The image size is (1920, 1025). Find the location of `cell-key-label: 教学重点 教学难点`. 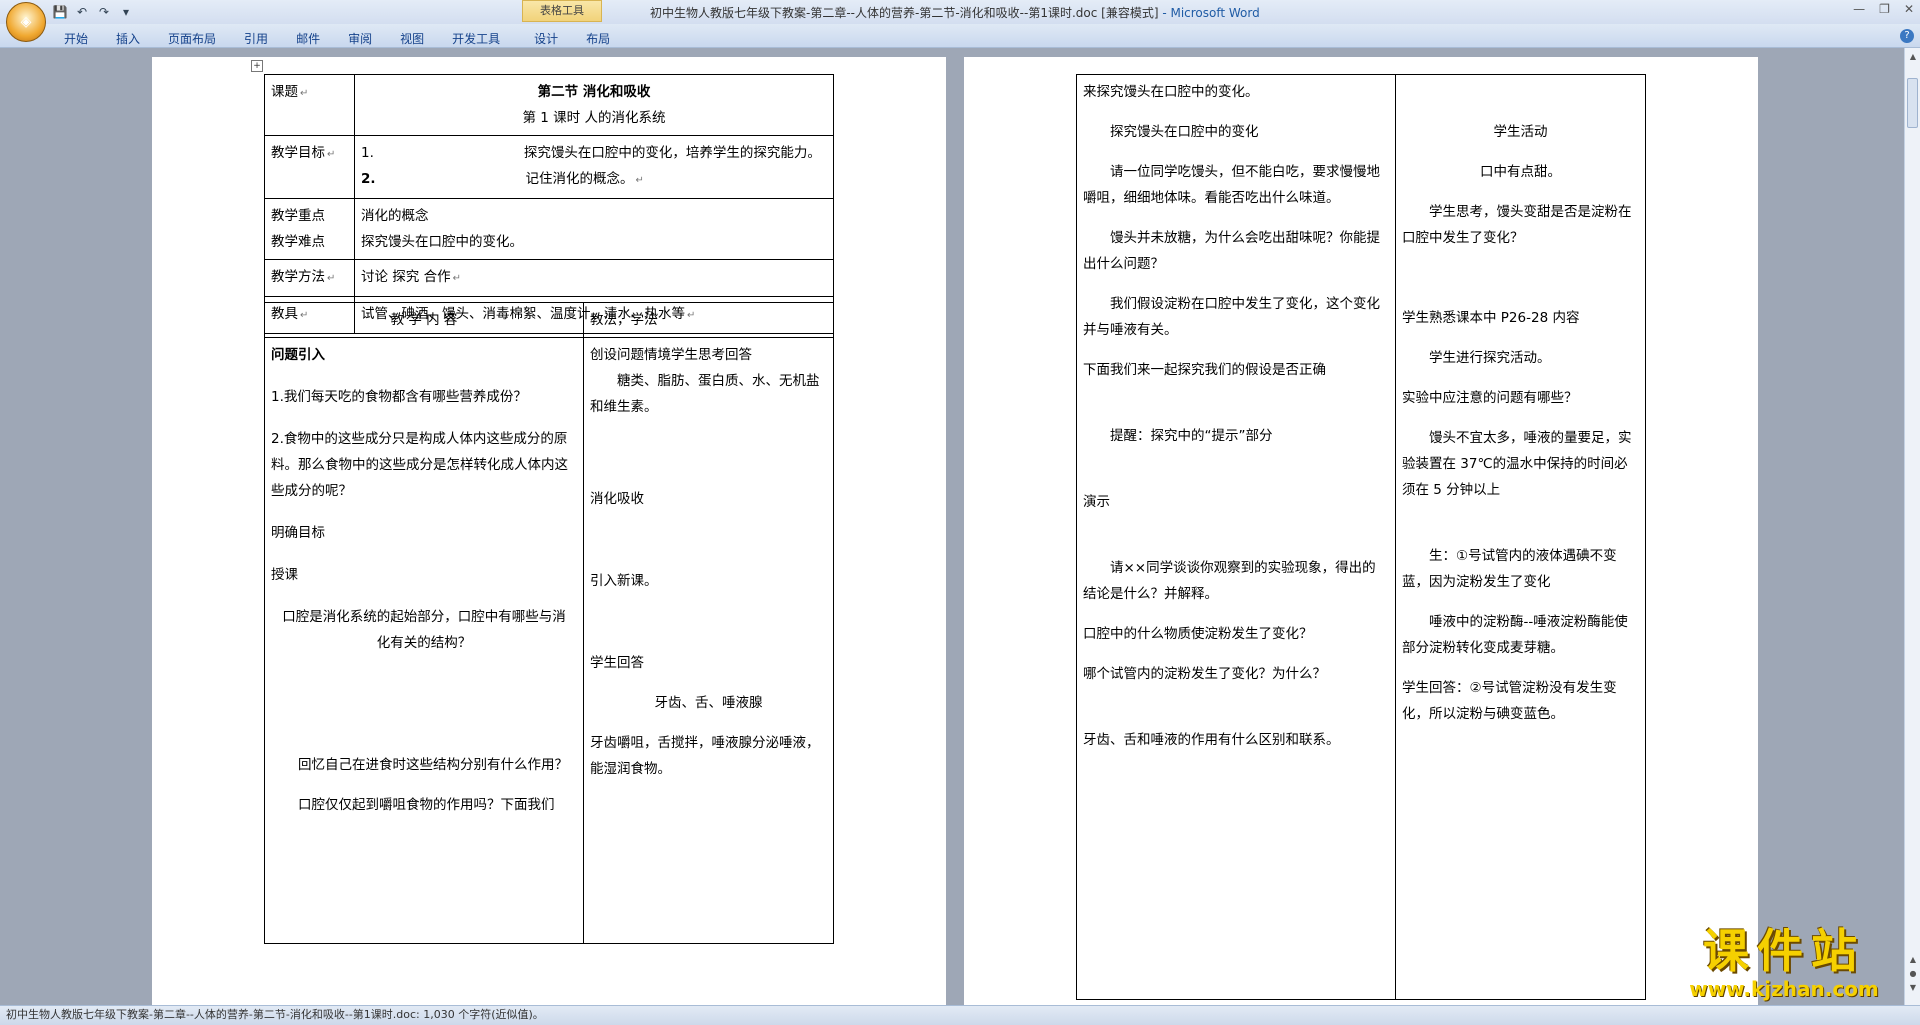

cell-key-label: 教学重点 教学难点 is located at coordinates (309, 229).